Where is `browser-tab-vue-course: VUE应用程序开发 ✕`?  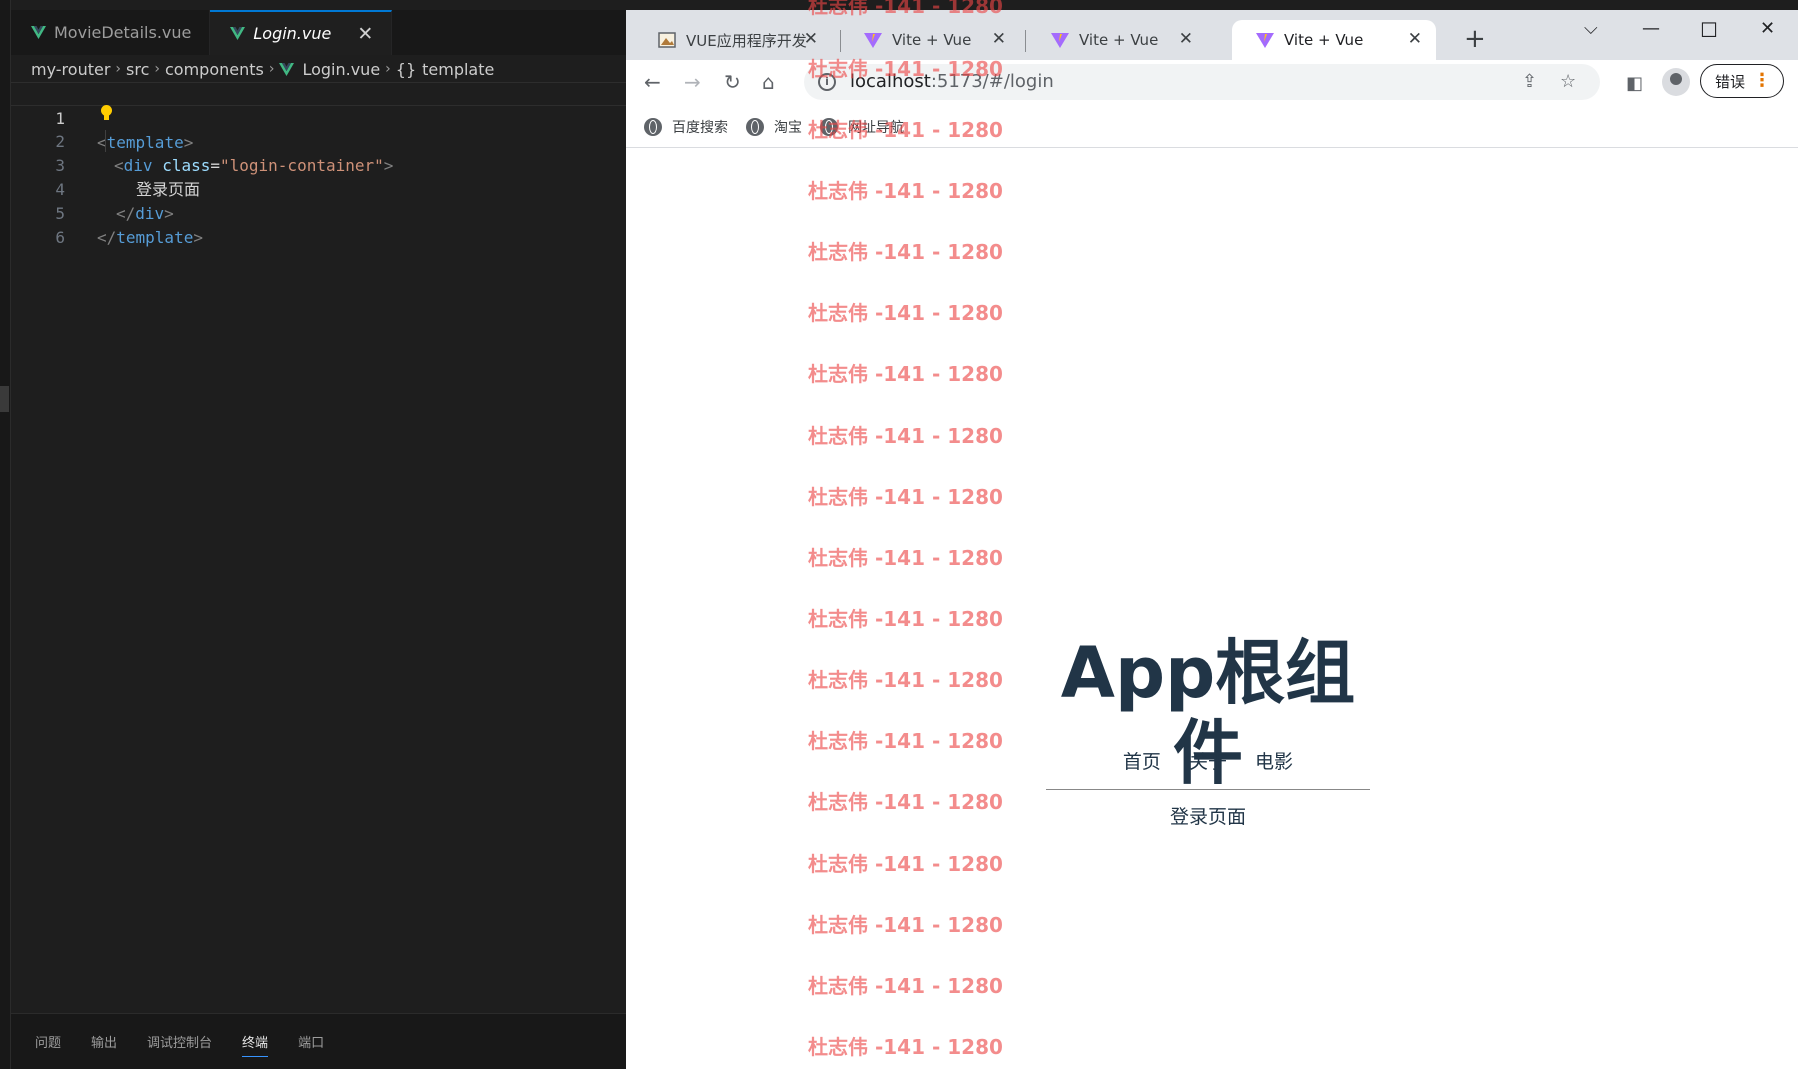
browser-tab-vue-course: VUE应用程序开发 ✕ is located at coordinates (733, 40).